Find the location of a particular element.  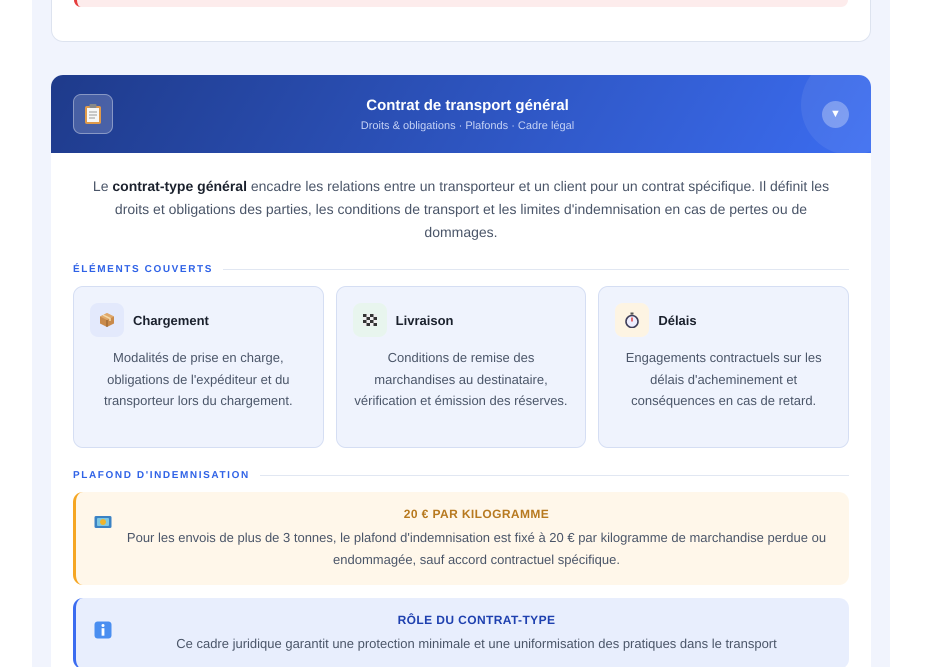

feature-title: Chargement is located at coordinates (171, 320).